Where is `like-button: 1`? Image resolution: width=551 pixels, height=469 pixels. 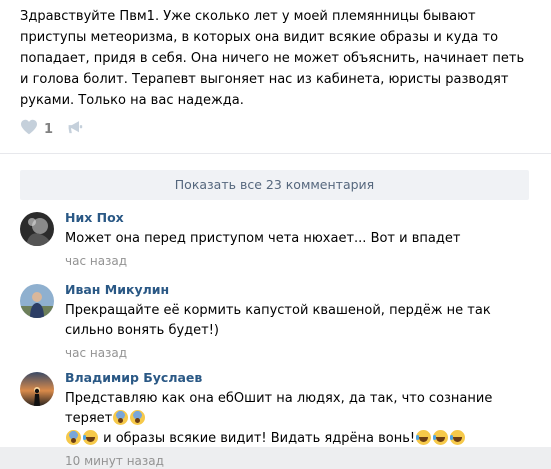
like-button: 1 is located at coordinates (36, 129).